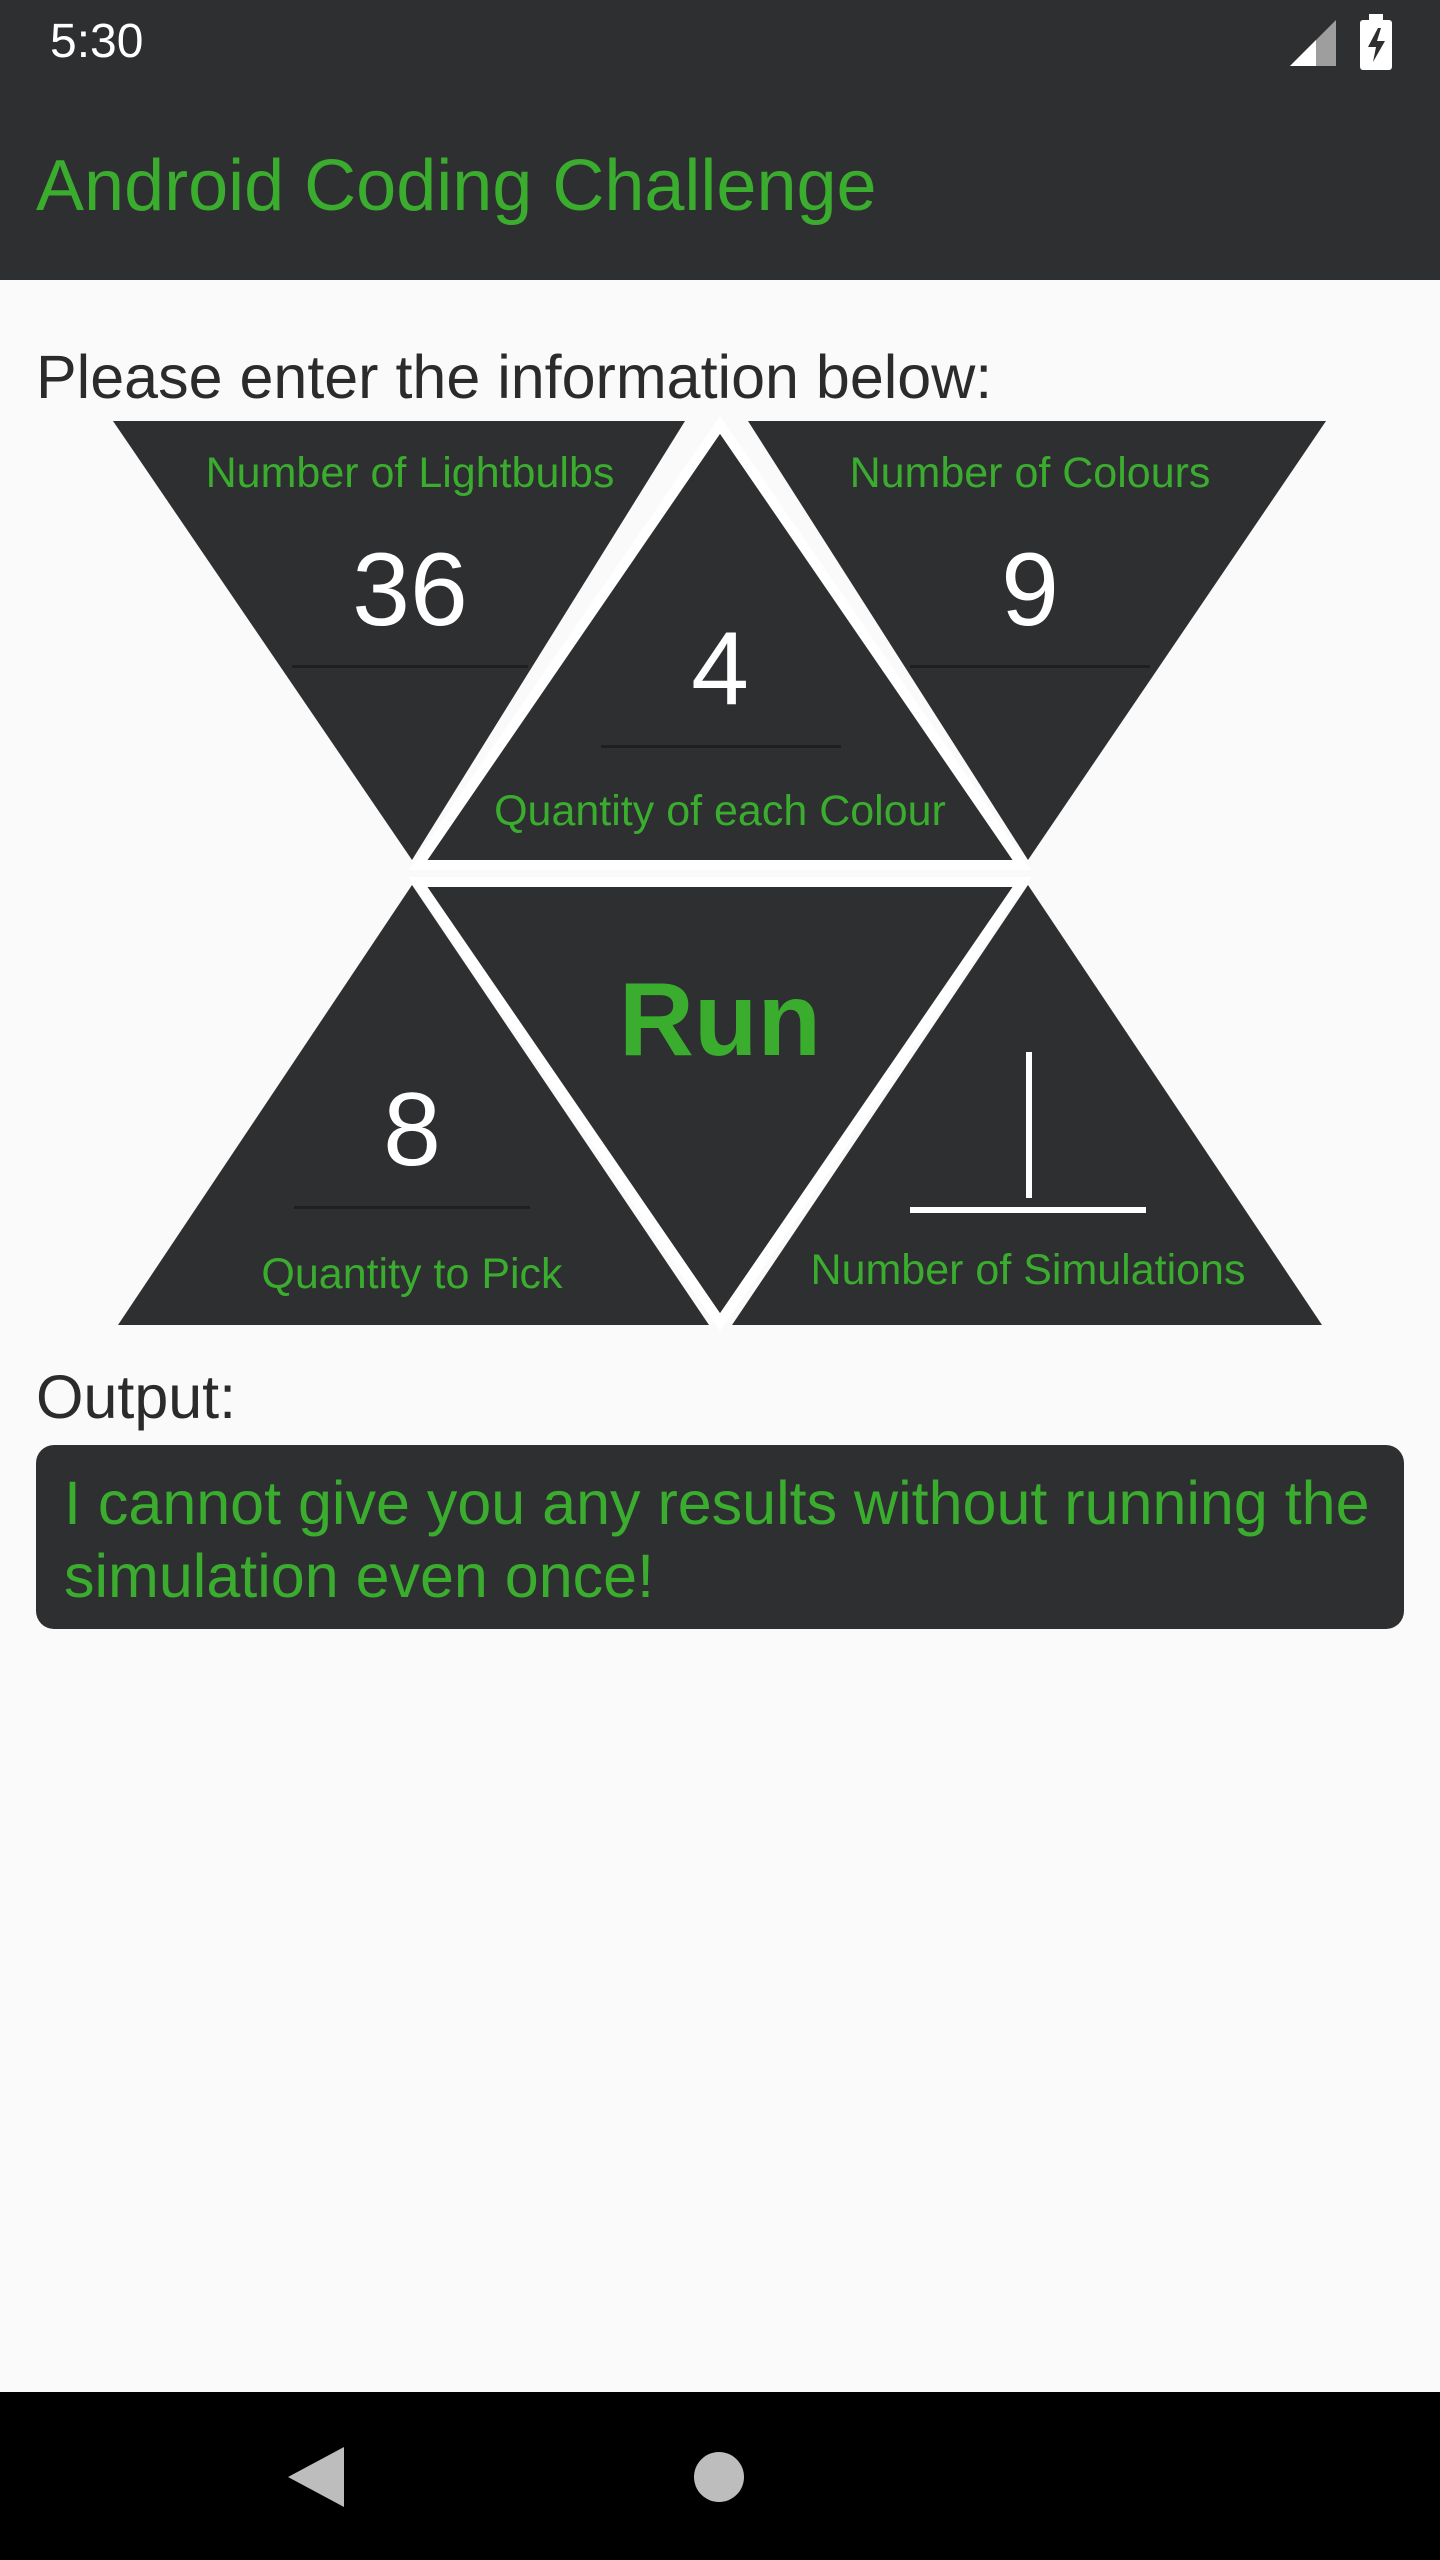 The image size is (1440, 2560). I want to click on home-circle-icon, so click(719, 2477).